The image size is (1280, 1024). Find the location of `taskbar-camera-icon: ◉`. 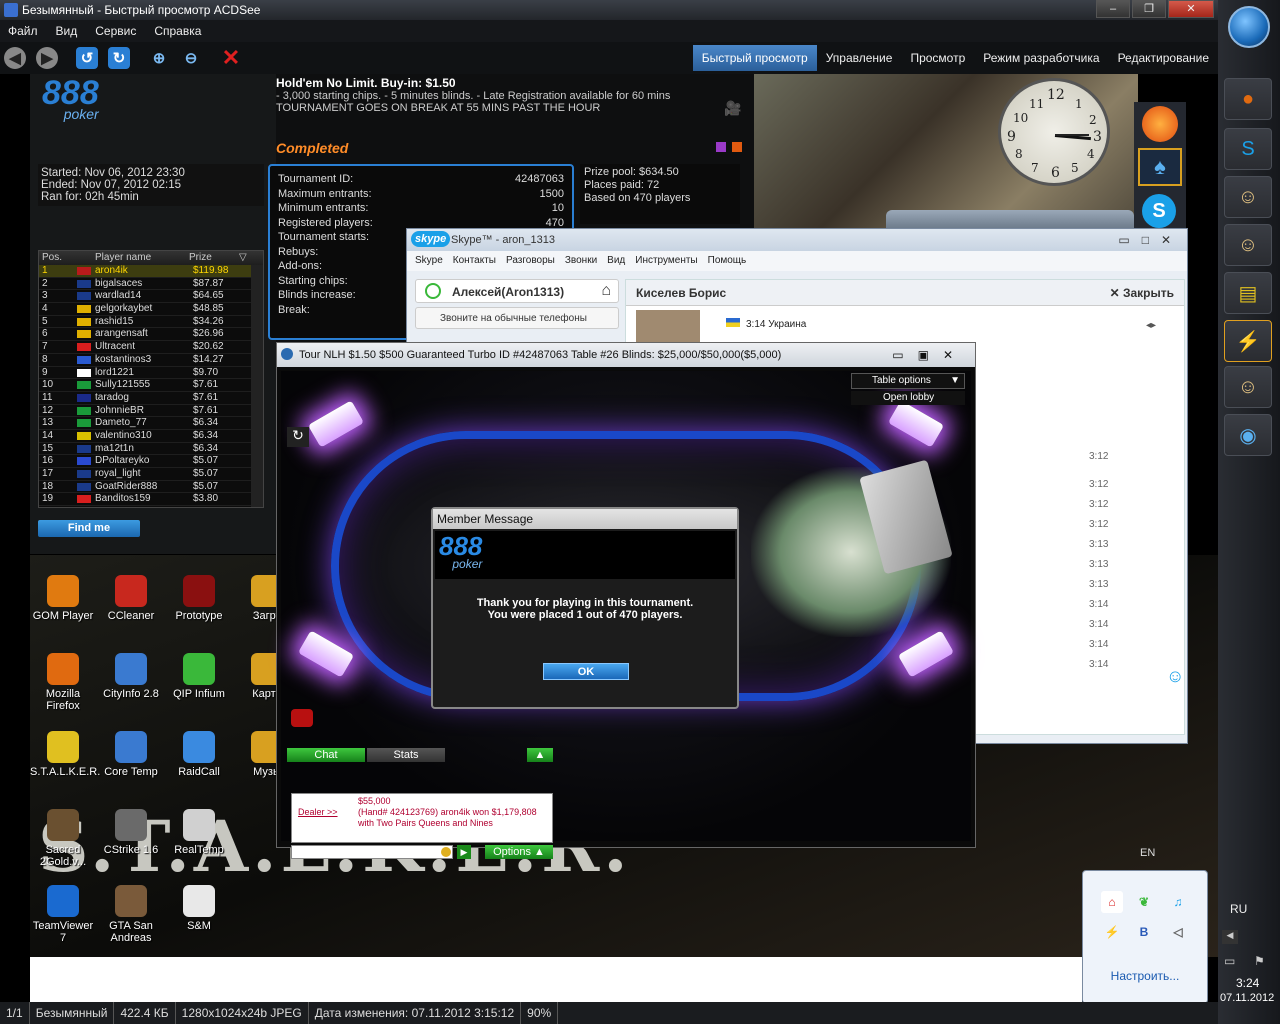

taskbar-camera-icon: ◉ is located at coordinates (1248, 435).